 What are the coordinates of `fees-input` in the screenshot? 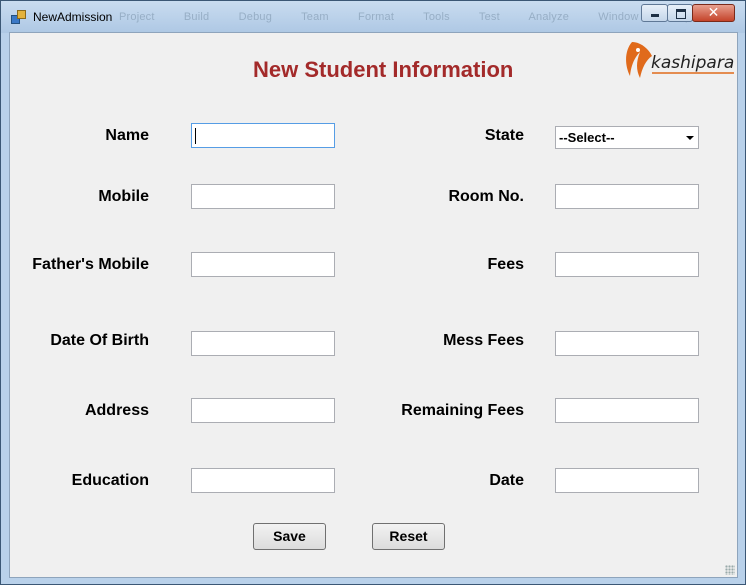 It's located at (627, 264).